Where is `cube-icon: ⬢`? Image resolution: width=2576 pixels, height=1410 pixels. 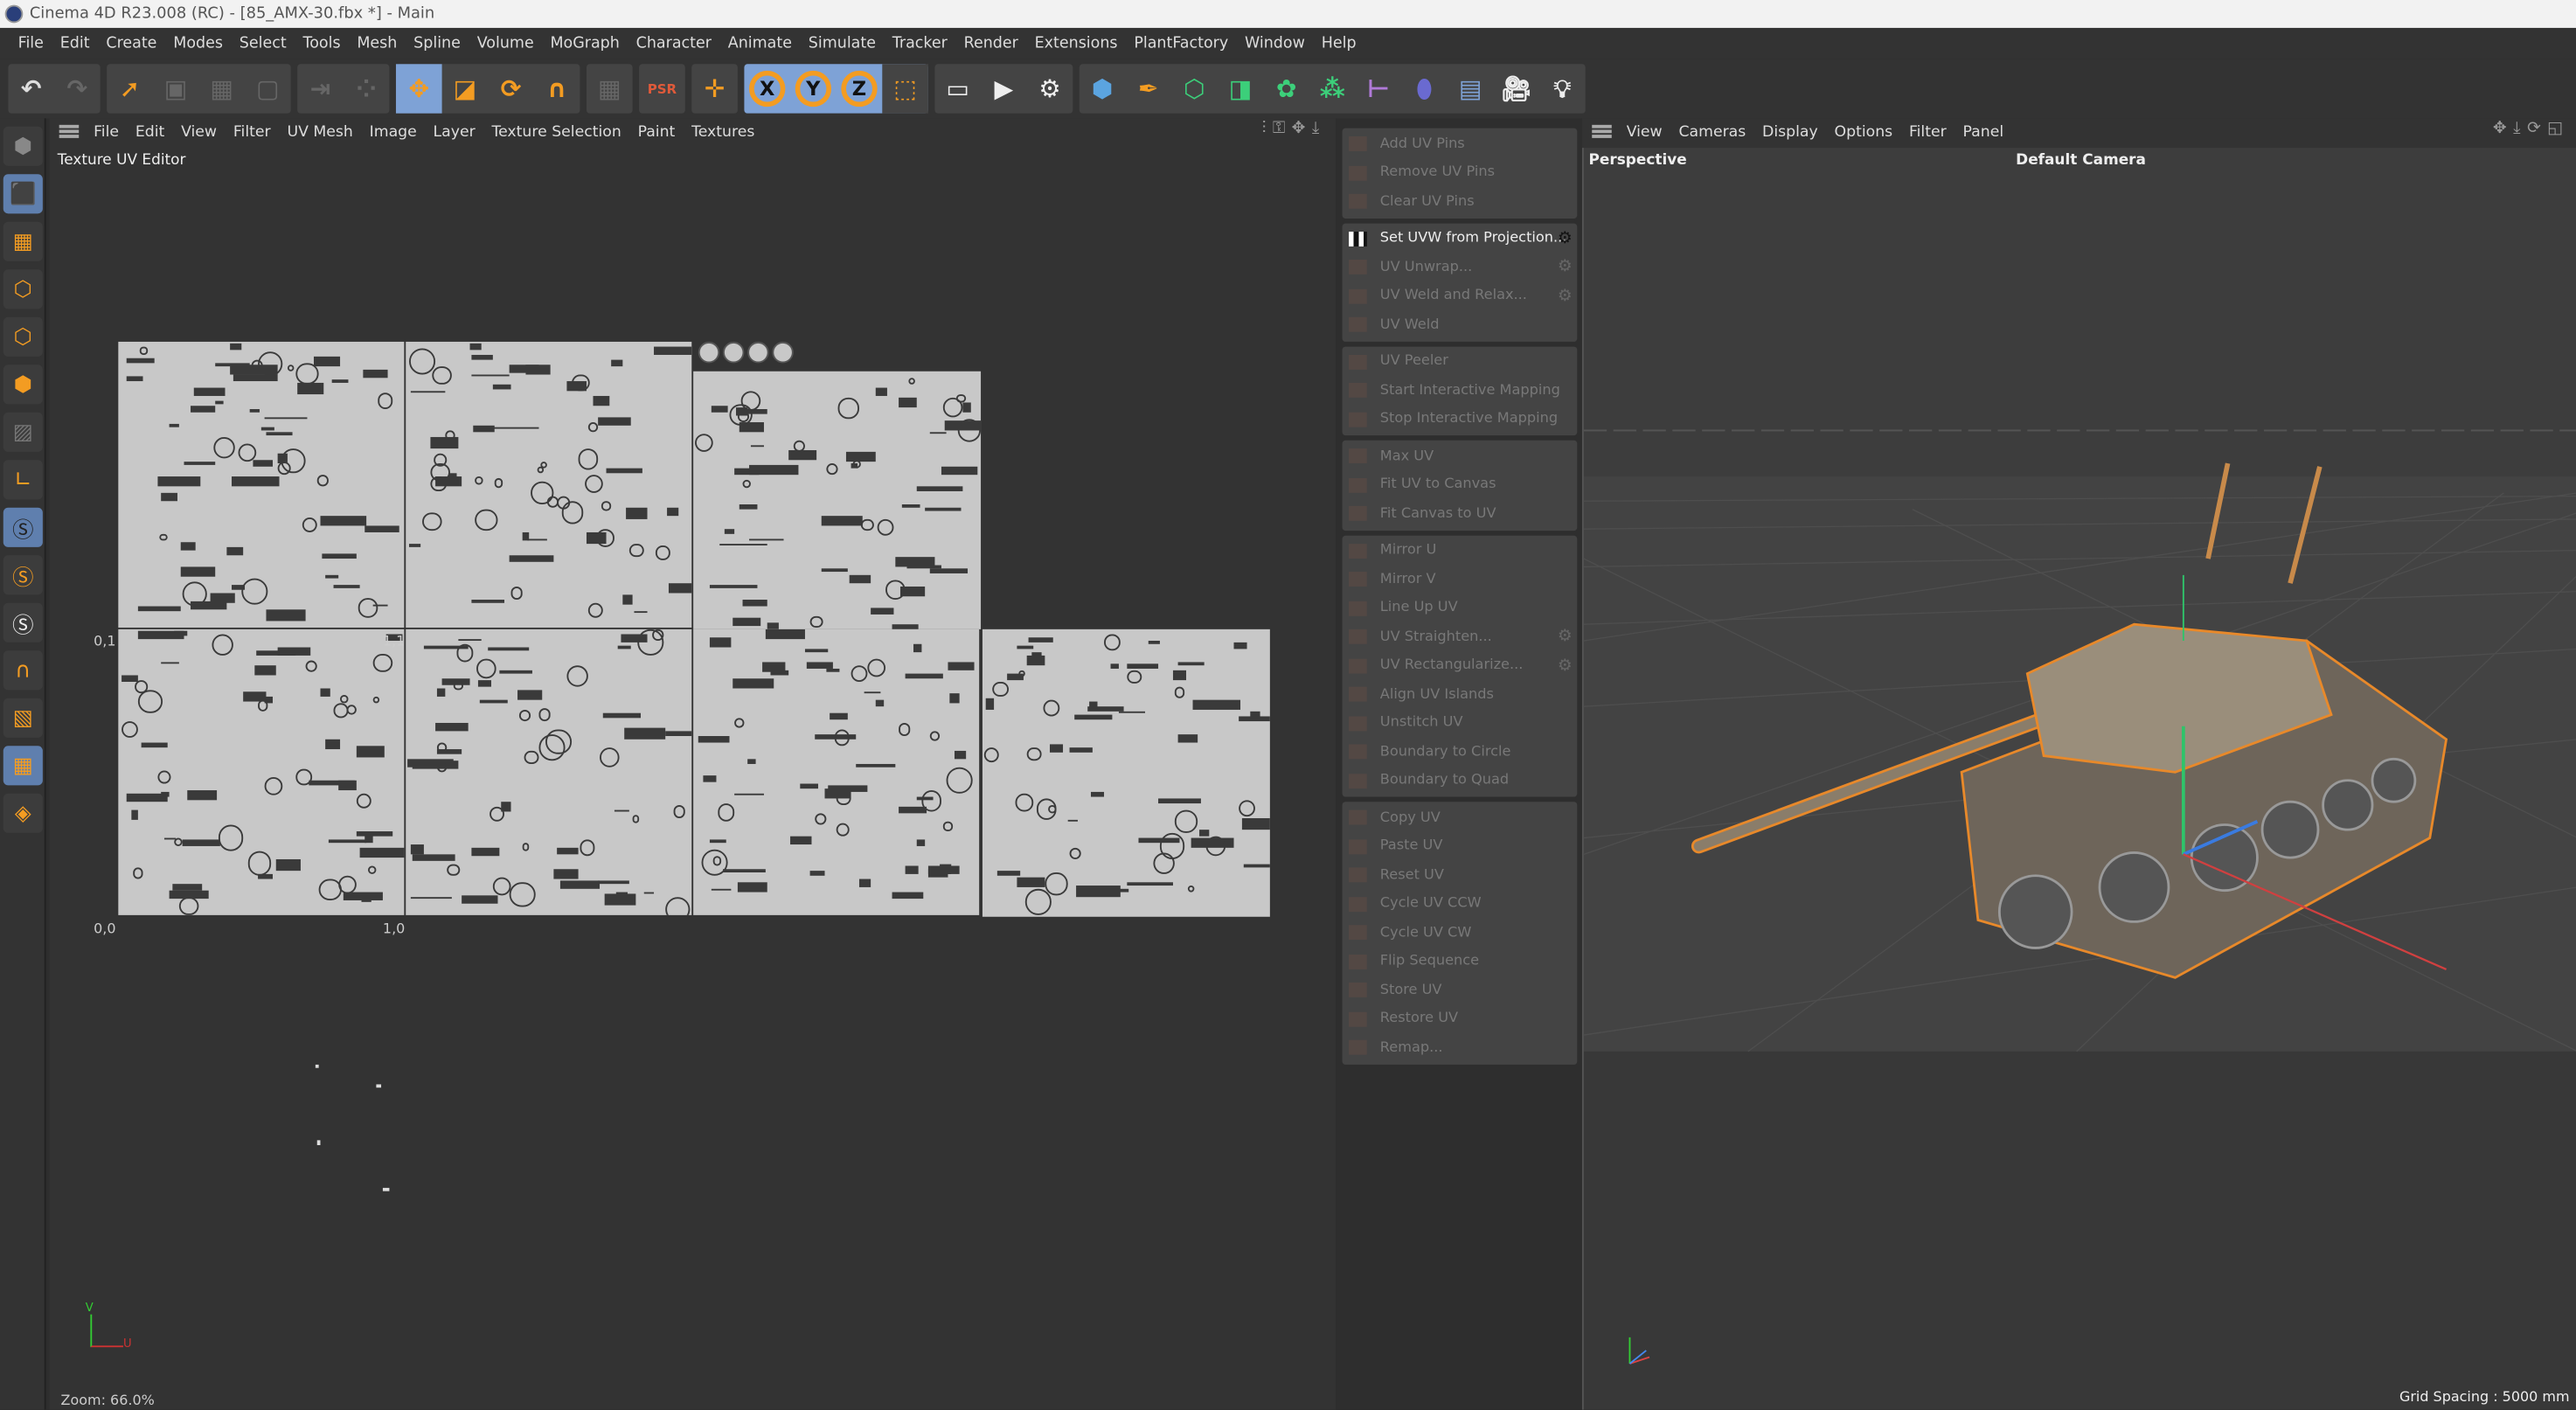 cube-icon: ⬢ is located at coordinates (1103, 89).